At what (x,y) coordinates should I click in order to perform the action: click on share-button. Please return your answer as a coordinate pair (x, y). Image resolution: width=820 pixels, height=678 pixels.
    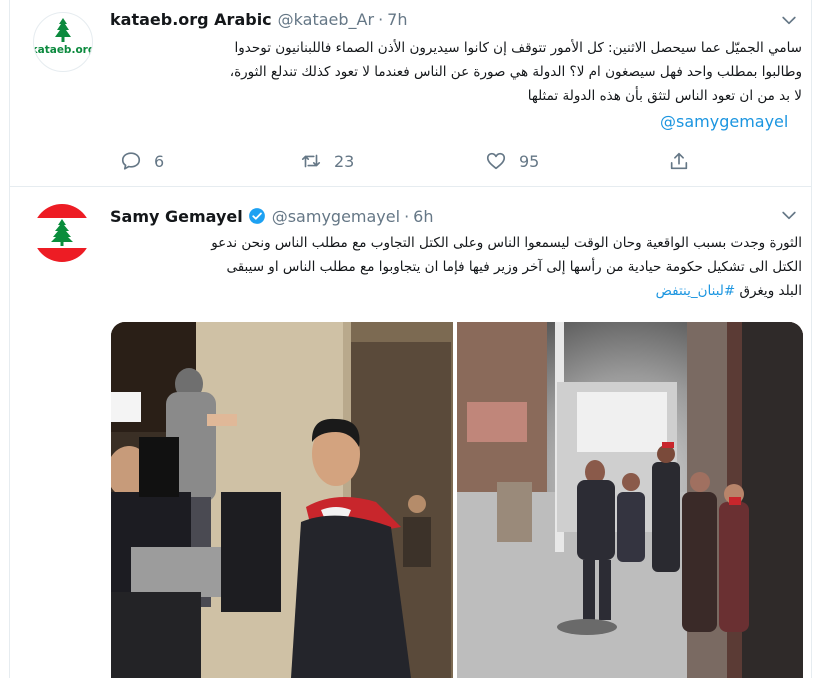
    Looking at the image, I should click on (685, 161).